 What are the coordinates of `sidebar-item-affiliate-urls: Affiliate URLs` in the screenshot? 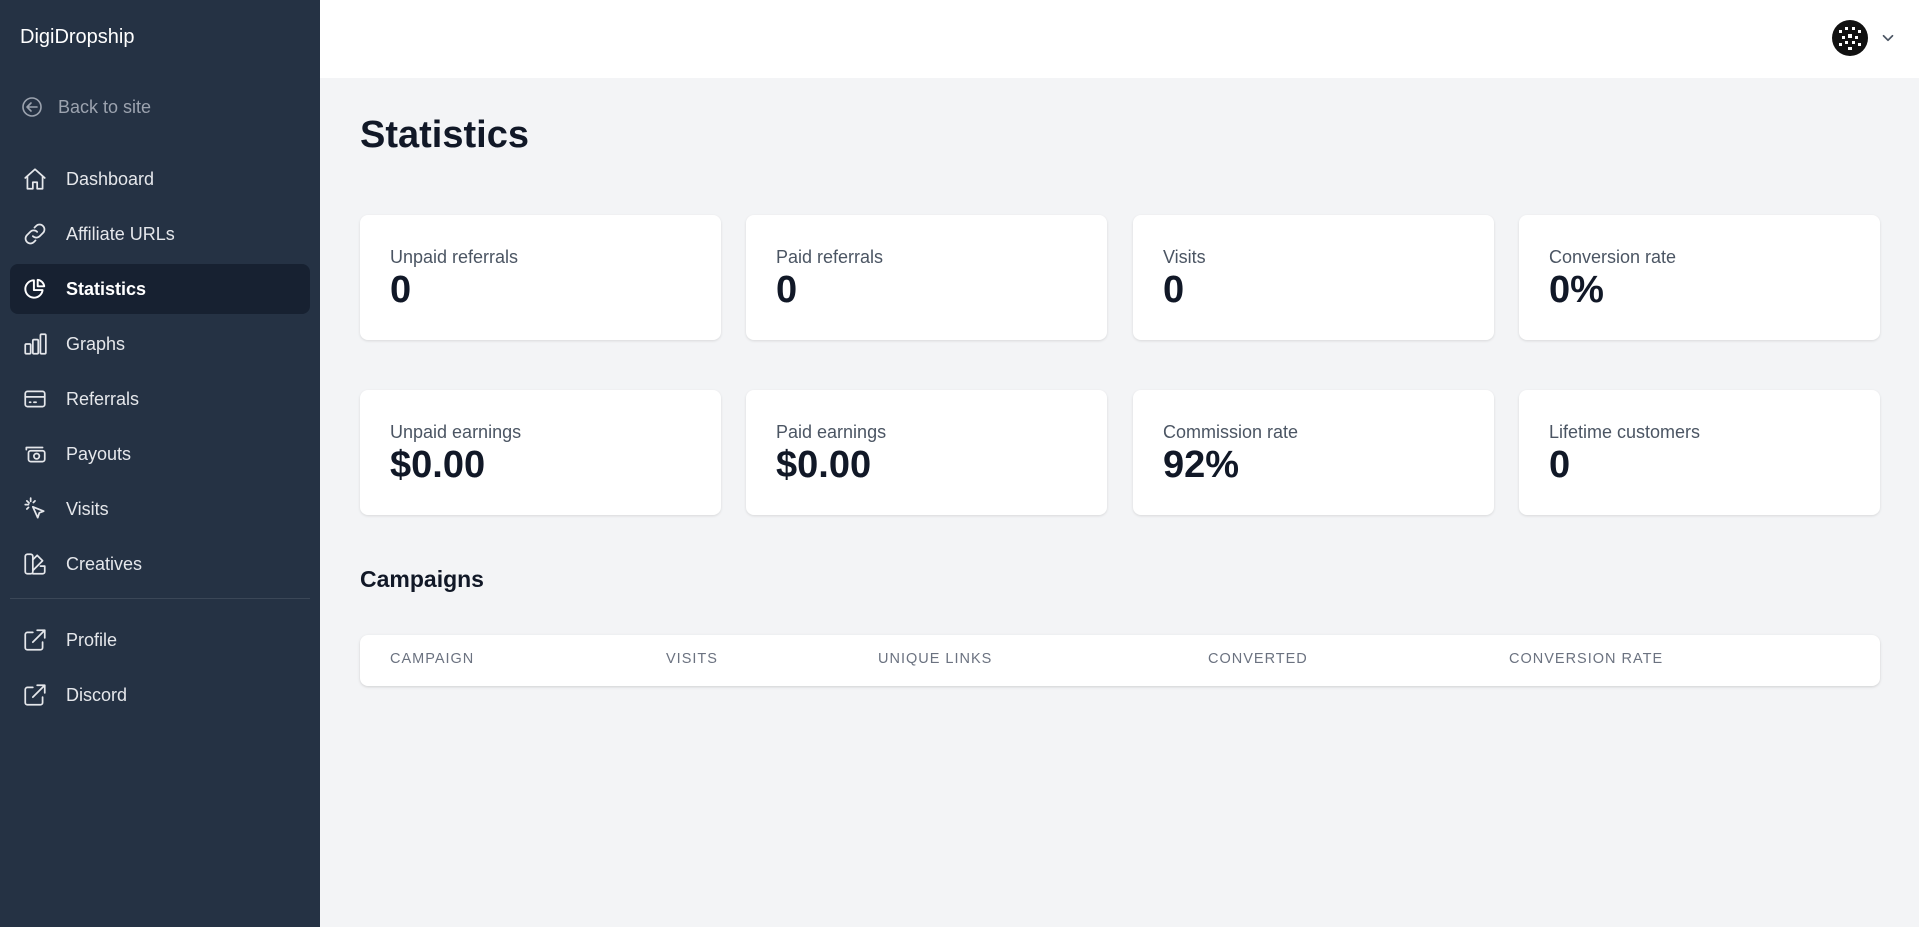 It's located at (160, 234).